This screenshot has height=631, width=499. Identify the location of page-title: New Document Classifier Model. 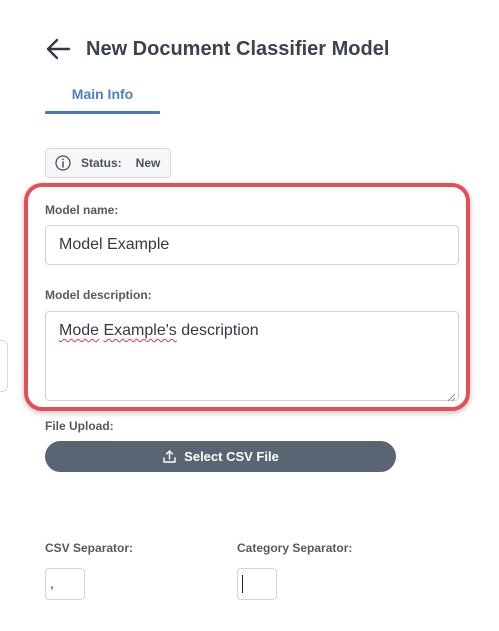
(238, 48).